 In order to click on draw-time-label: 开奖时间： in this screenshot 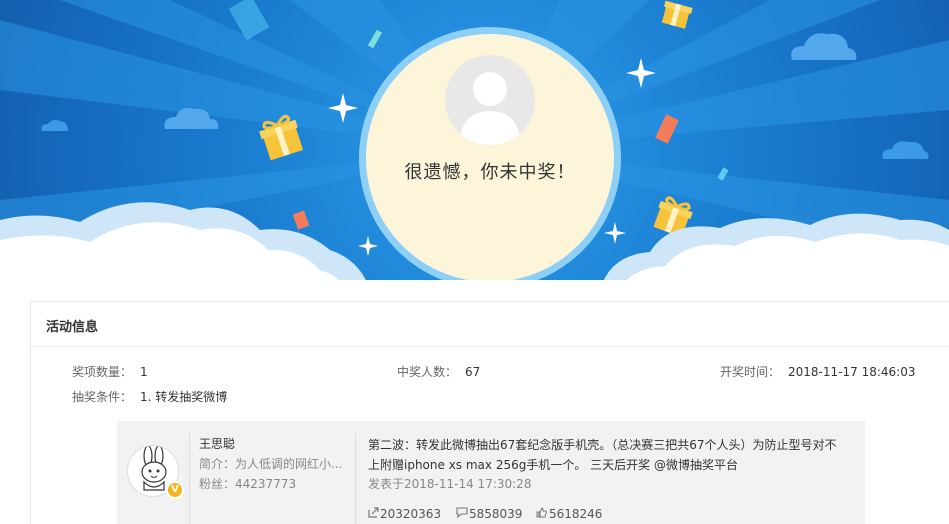, I will do `click(750, 372)`.